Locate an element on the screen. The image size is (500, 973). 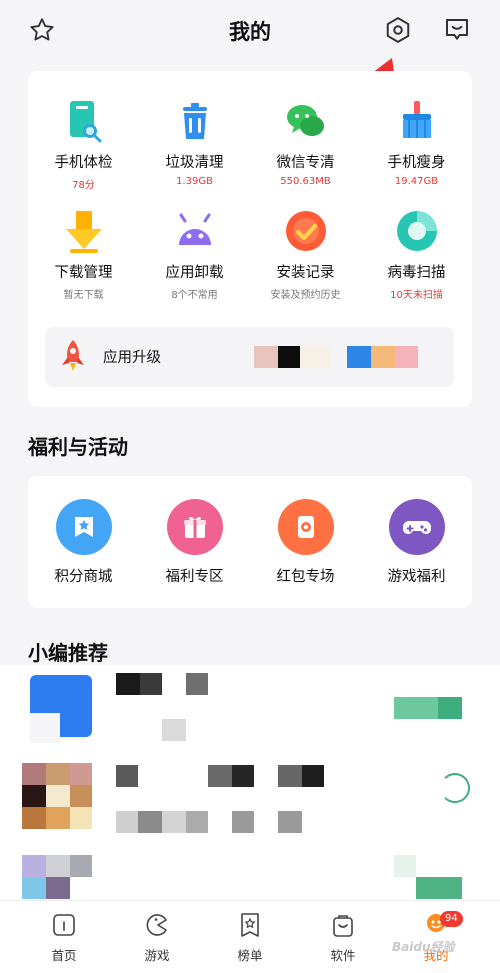
tool-sub: 550.63MB is located at coordinates (305, 181).